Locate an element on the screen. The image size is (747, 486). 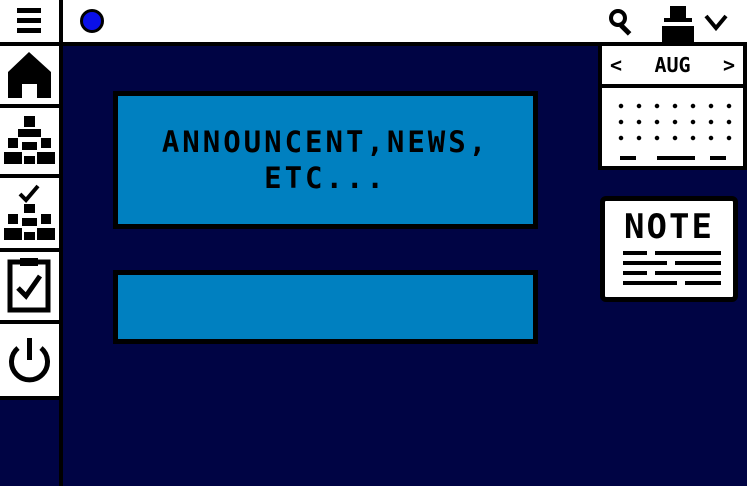
clipboard-check-icon is located at coordinates (29, 285).